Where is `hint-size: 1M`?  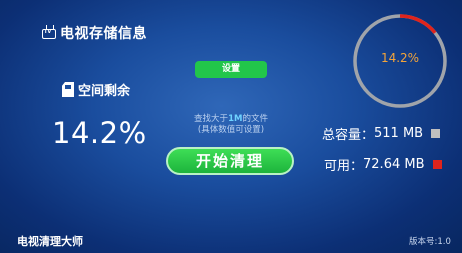 hint-size: 1M is located at coordinates (235, 119).